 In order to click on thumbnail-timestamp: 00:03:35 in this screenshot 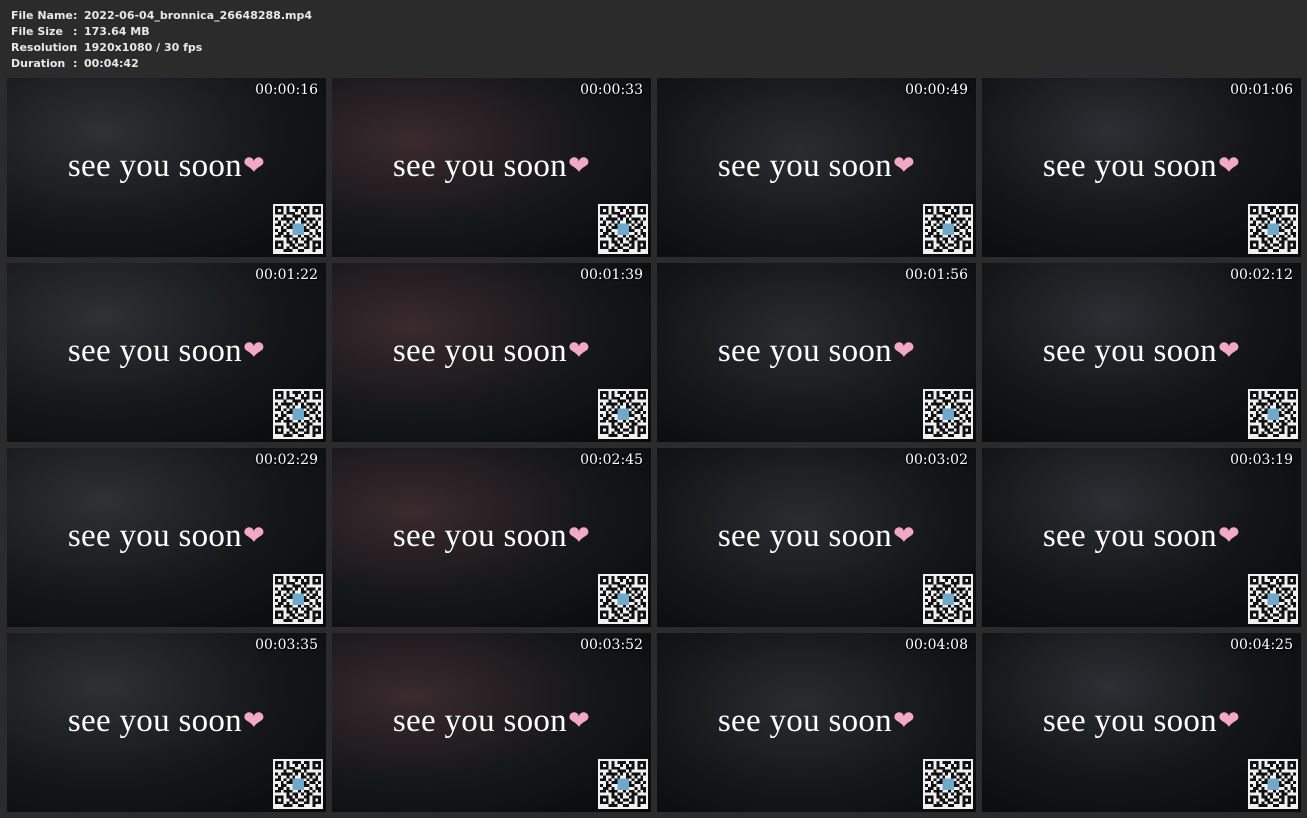, I will do `click(286, 645)`.